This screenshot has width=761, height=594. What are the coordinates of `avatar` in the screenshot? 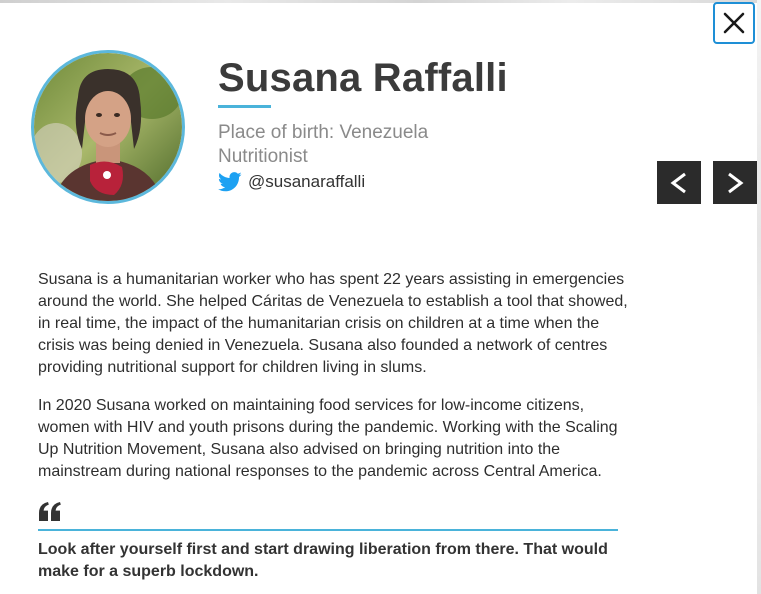 It's located at (108, 127).